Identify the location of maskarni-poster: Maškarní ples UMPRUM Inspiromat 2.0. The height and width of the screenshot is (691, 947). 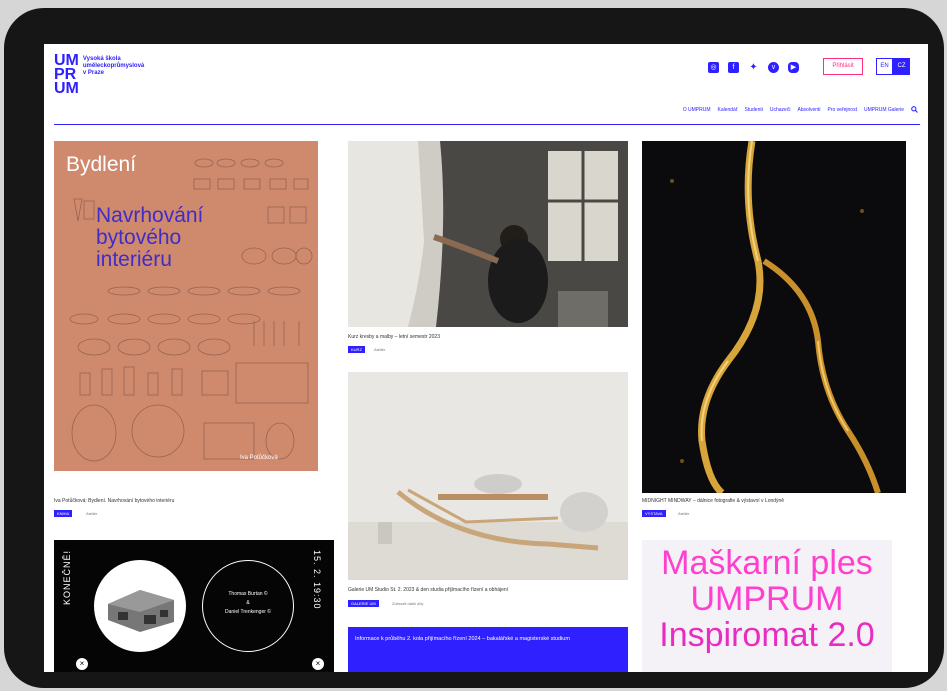
(767, 606).